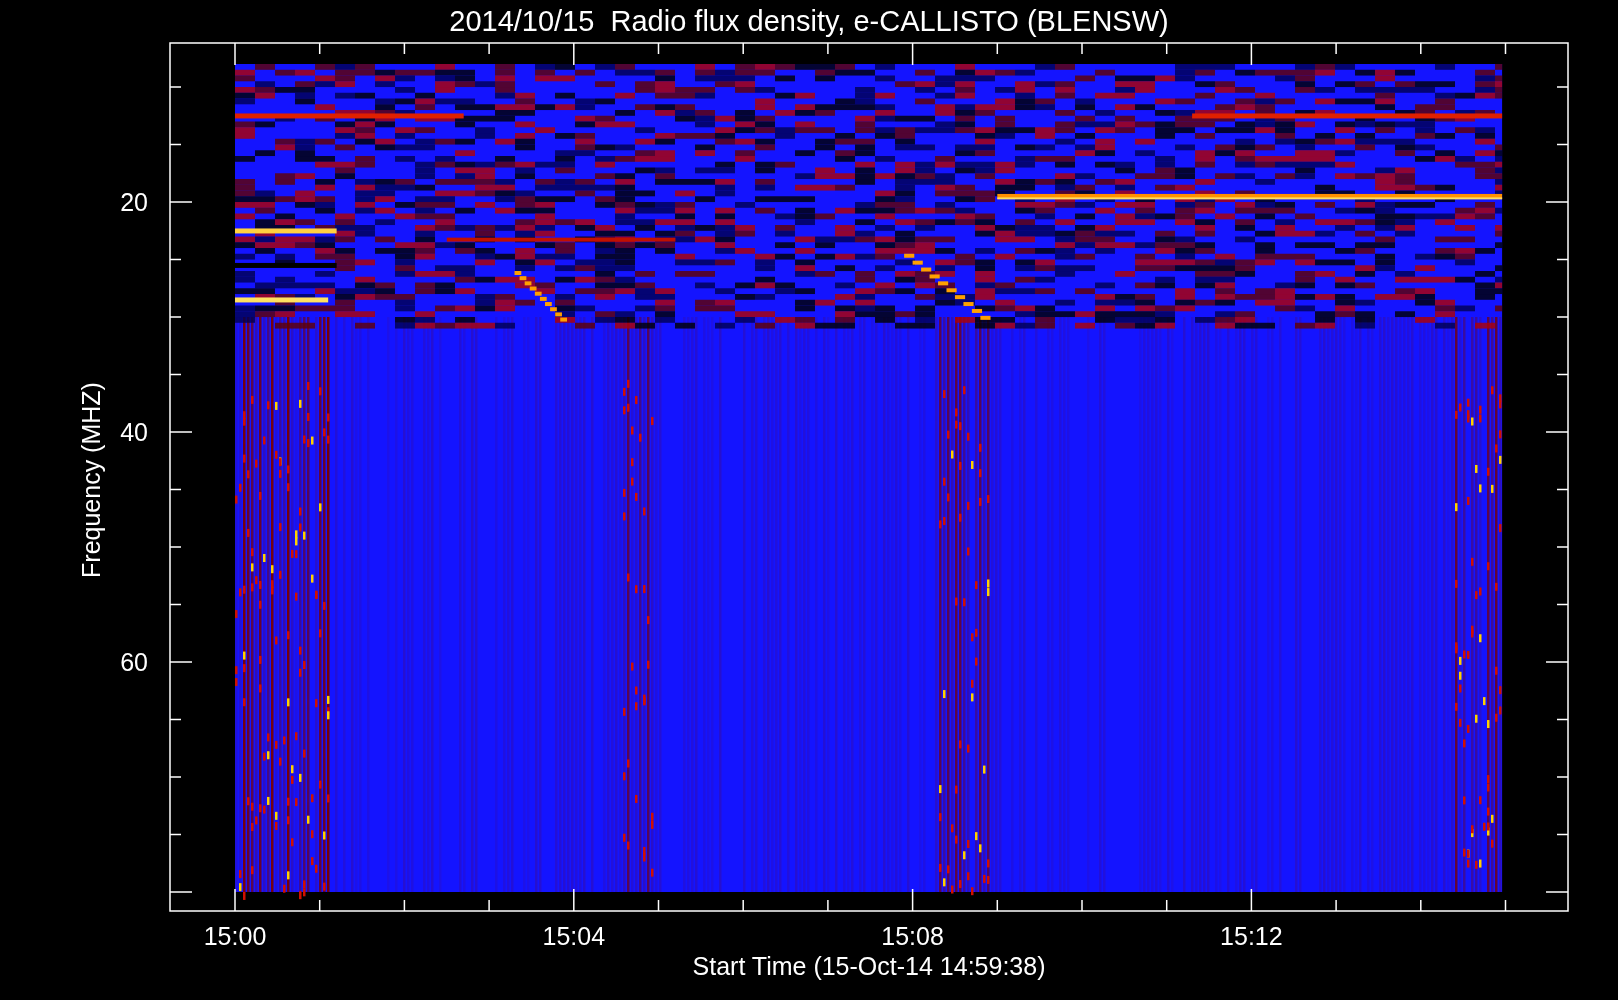  Describe the element at coordinates (91, 480) in the screenshot. I see `y-axis-label: Frequency (MHZ)` at that location.